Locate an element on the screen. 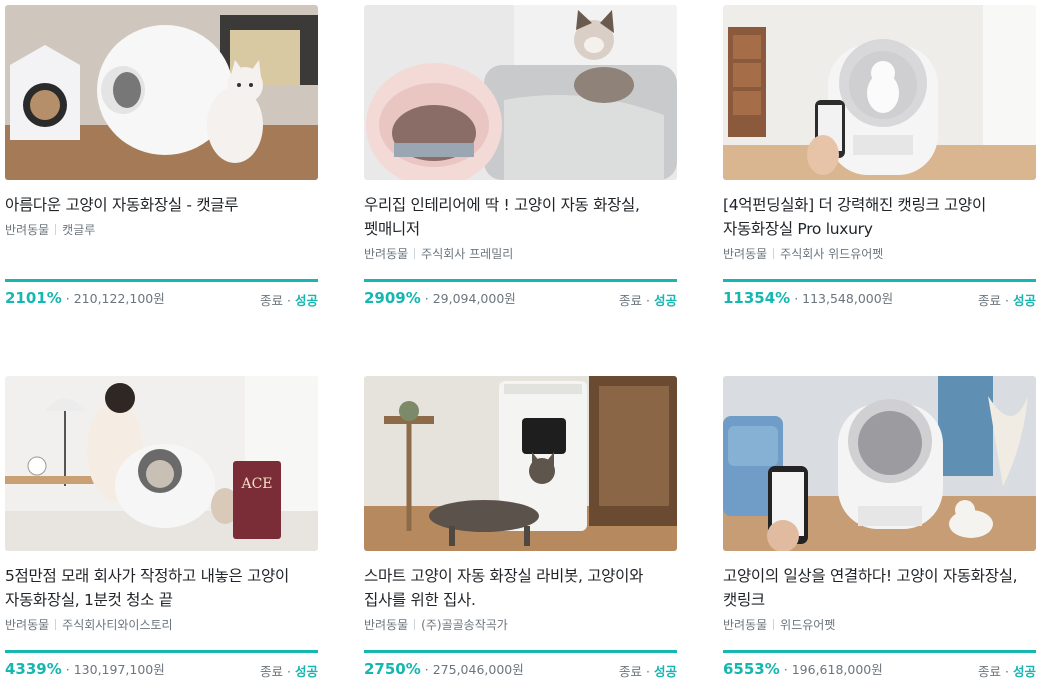 The height and width of the screenshot is (690, 1055). project-title: 고양이의 일상을 연결하다! 고양이 자동화장실, 캣링크 is located at coordinates (879, 588).